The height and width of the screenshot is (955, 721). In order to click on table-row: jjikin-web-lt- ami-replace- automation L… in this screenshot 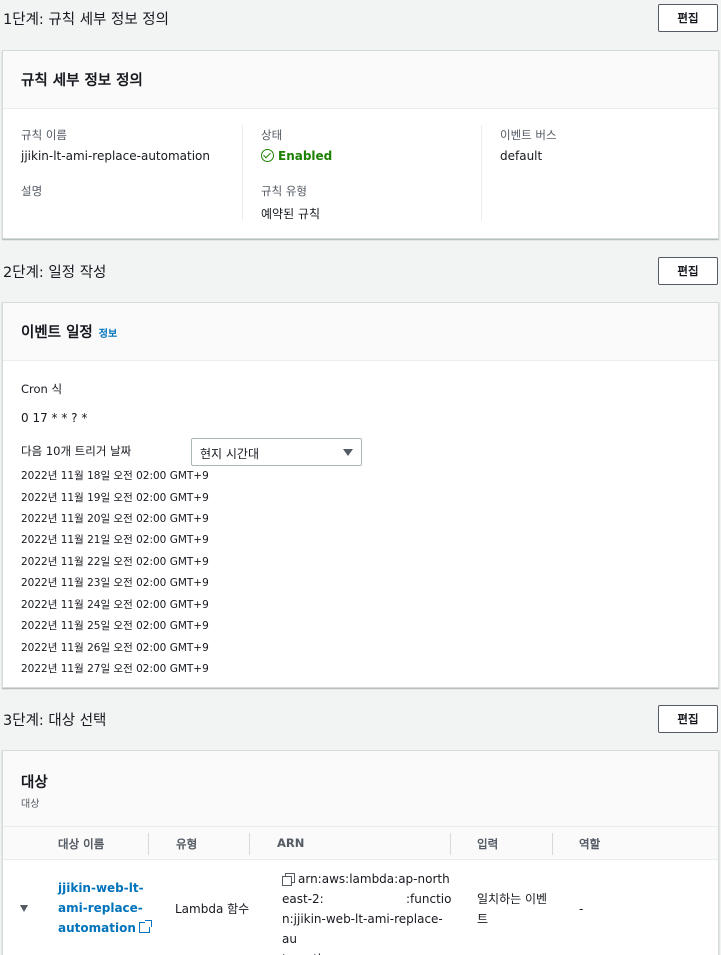, I will do `click(360, 908)`.